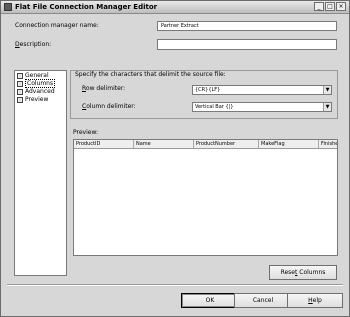 The height and width of the screenshot is (317, 350). I want to click on description-label: Description:, so click(33, 45).